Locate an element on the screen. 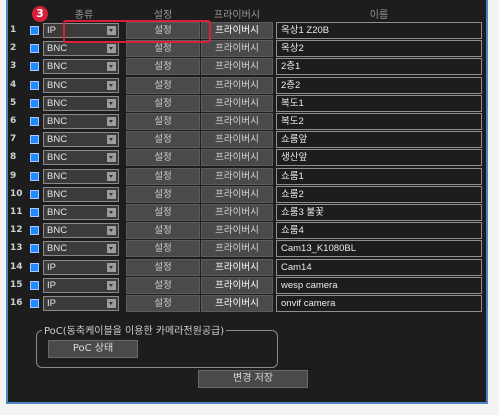 This screenshot has height=415, width=499. channel-number: 2 is located at coordinates (13, 48).